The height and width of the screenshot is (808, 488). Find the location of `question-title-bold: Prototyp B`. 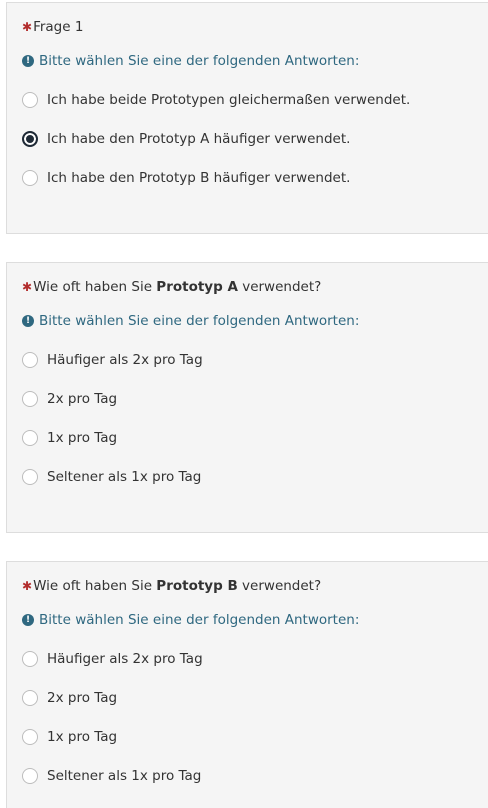

question-title-bold: Prototyp B is located at coordinates (197, 586).